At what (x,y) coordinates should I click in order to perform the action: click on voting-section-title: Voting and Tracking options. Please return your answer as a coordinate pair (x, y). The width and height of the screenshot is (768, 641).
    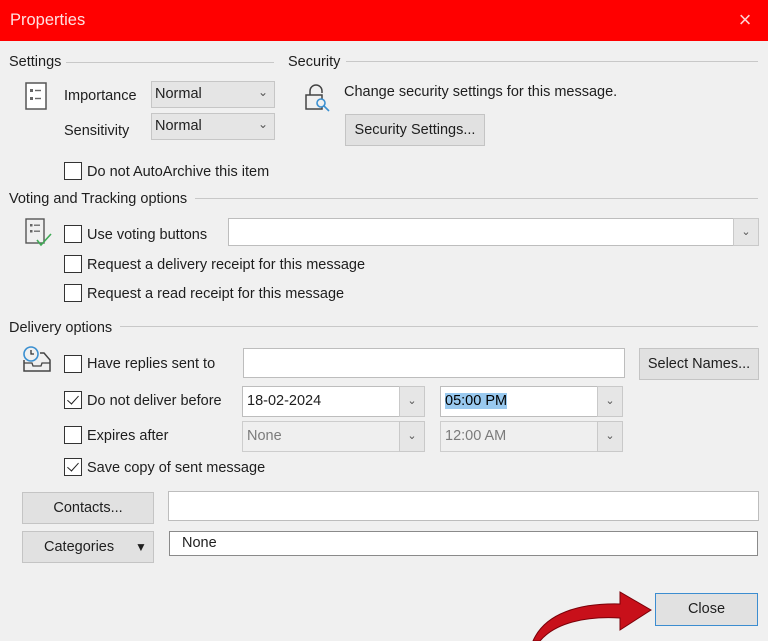
    Looking at the image, I should click on (98, 199).